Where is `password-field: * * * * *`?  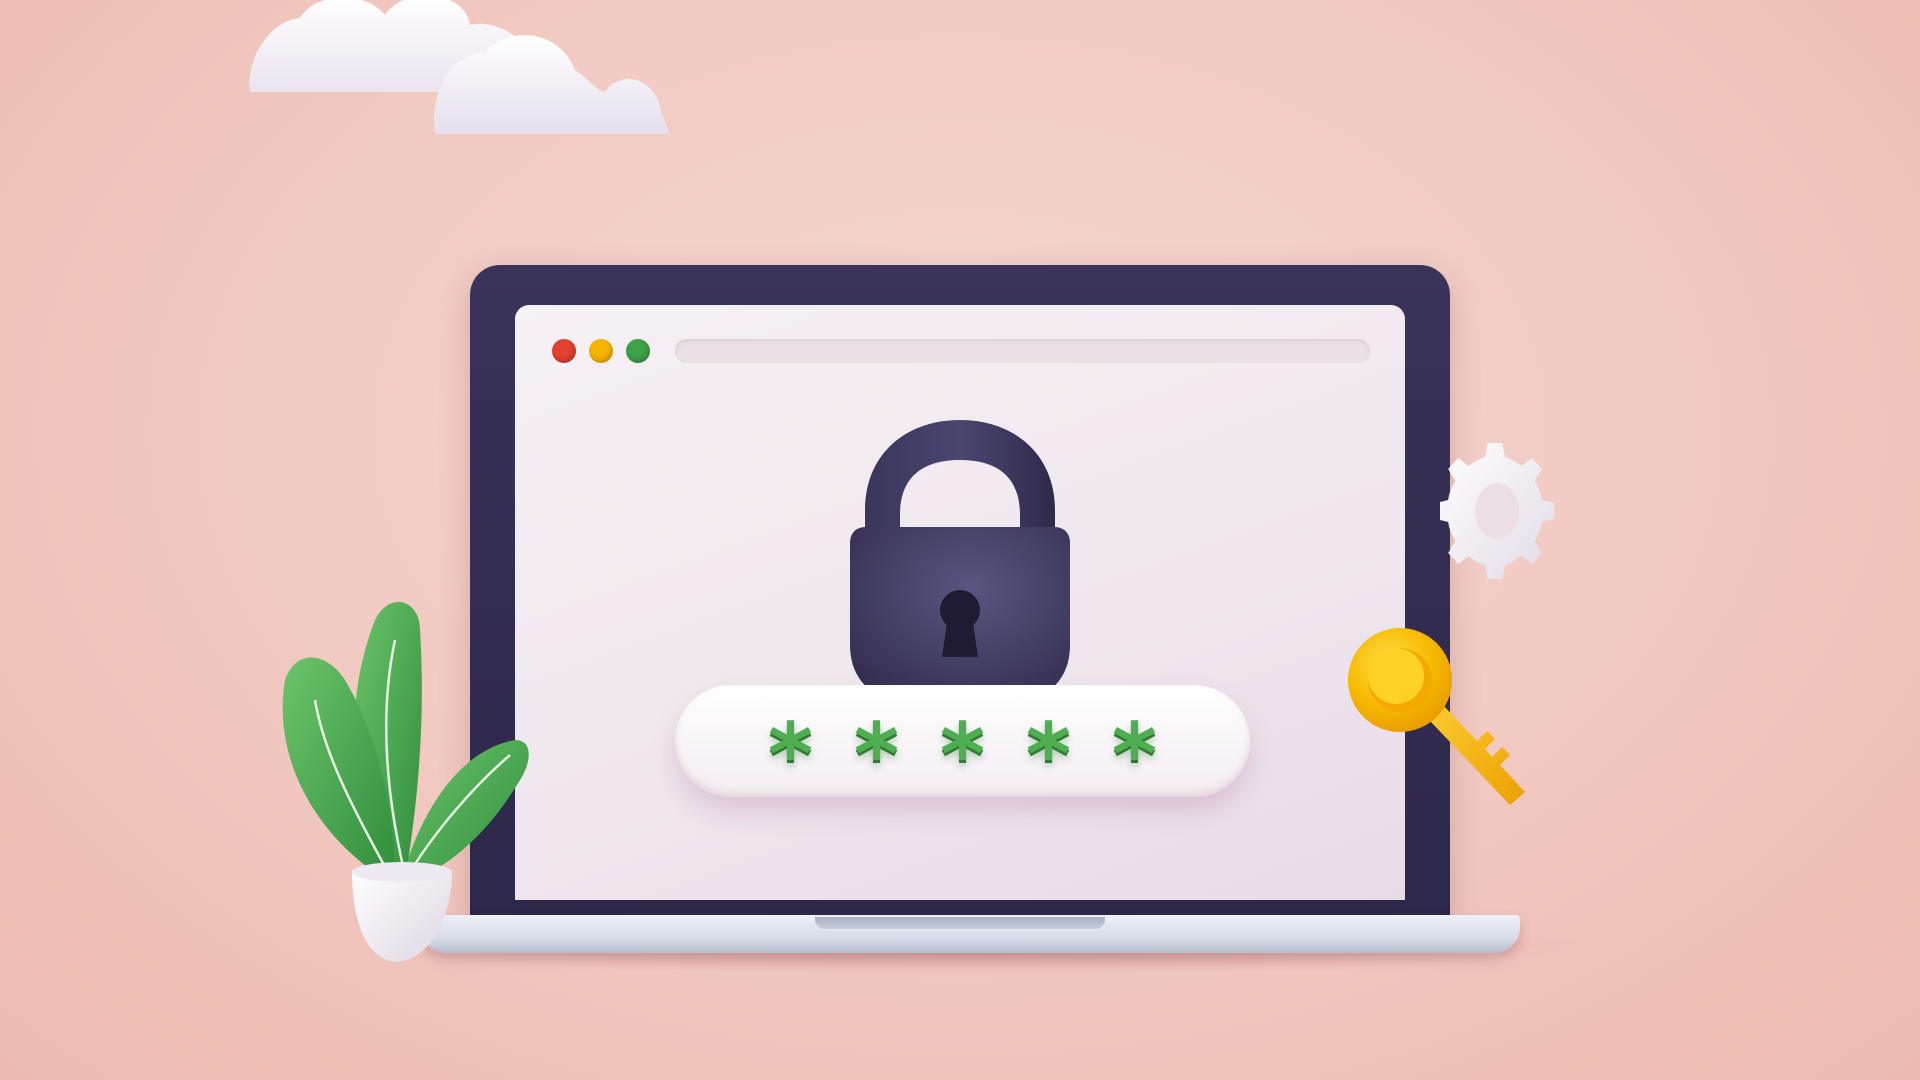
password-field: * * * * * is located at coordinates (962, 745).